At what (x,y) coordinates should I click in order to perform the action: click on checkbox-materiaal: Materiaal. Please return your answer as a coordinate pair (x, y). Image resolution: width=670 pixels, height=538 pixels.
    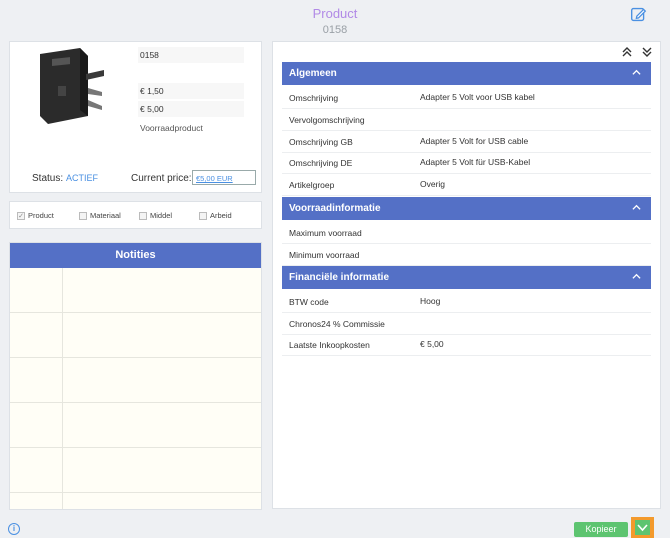
    Looking at the image, I should click on (100, 215).